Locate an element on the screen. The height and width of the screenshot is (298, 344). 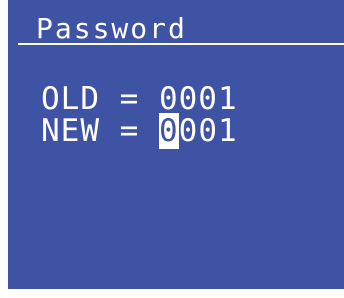
screen-title: Password is located at coordinates (111, 28).